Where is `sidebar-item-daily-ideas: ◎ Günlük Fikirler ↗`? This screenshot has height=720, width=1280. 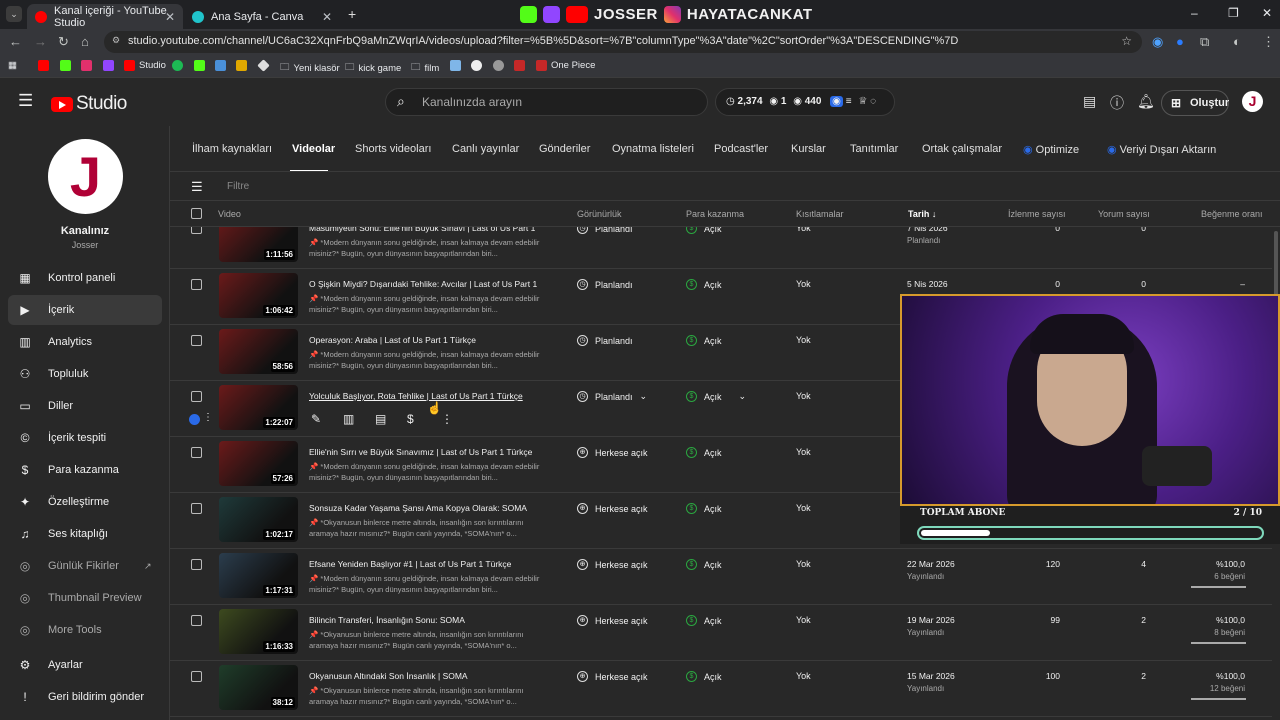
sidebar-item-daily-ideas: ◎ Günlük Fikirler ↗ is located at coordinates (85, 566).